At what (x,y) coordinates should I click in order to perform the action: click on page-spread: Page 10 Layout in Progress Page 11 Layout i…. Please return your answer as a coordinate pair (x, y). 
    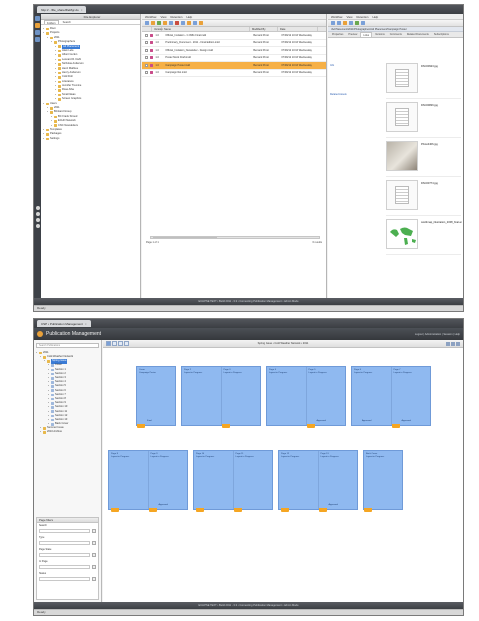
    Looking at the image, I should click on (233, 481).